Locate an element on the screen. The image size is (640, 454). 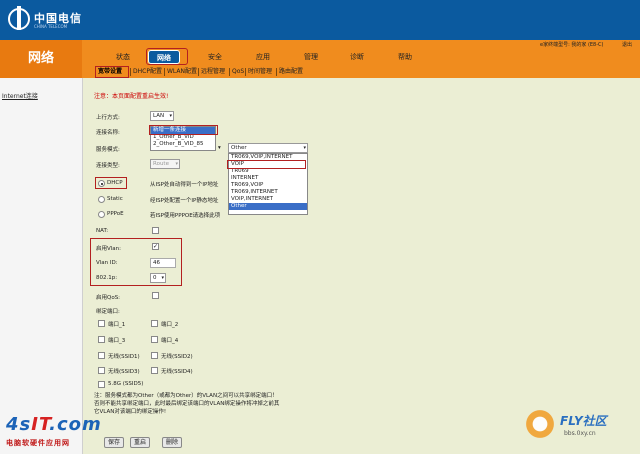
static-desc: 经ISP处配置一个IP静态地址 is located at coordinates (184, 201).